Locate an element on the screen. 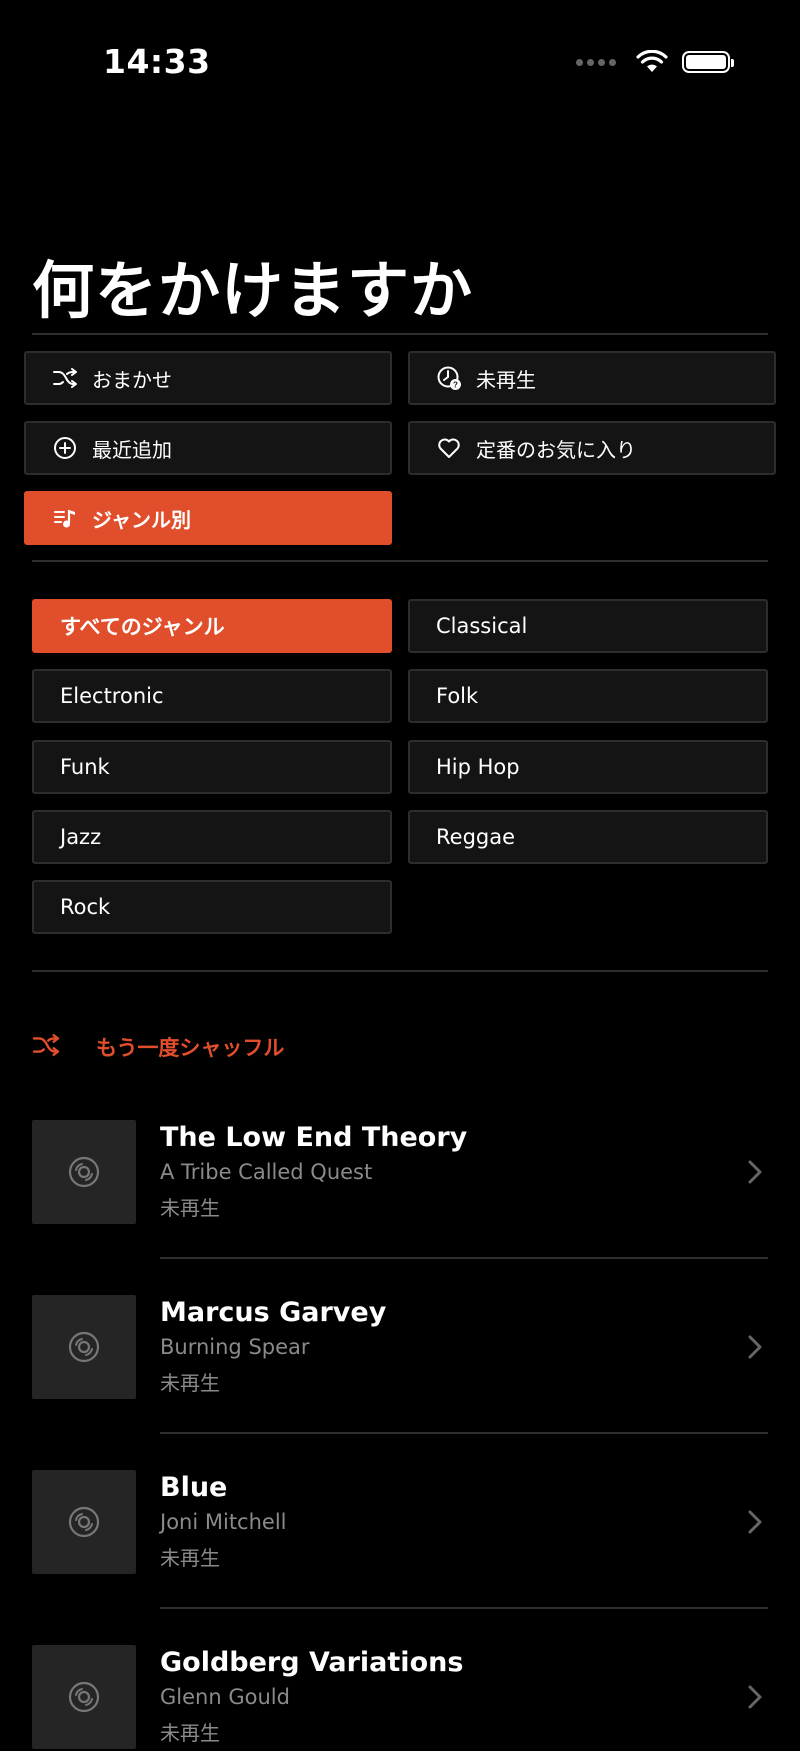 Image resolution: width=800 pixels, height=1751 pixels. status-time: 14:33 is located at coordinates (157, 61).